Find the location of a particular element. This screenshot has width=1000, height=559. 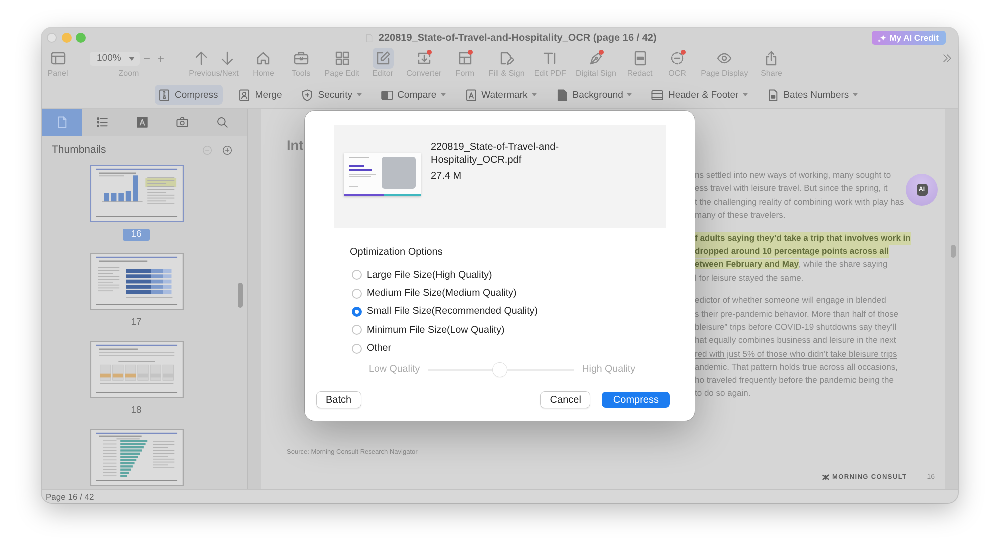

feature-button: Header & Footer is located at coordinates (700, 95).